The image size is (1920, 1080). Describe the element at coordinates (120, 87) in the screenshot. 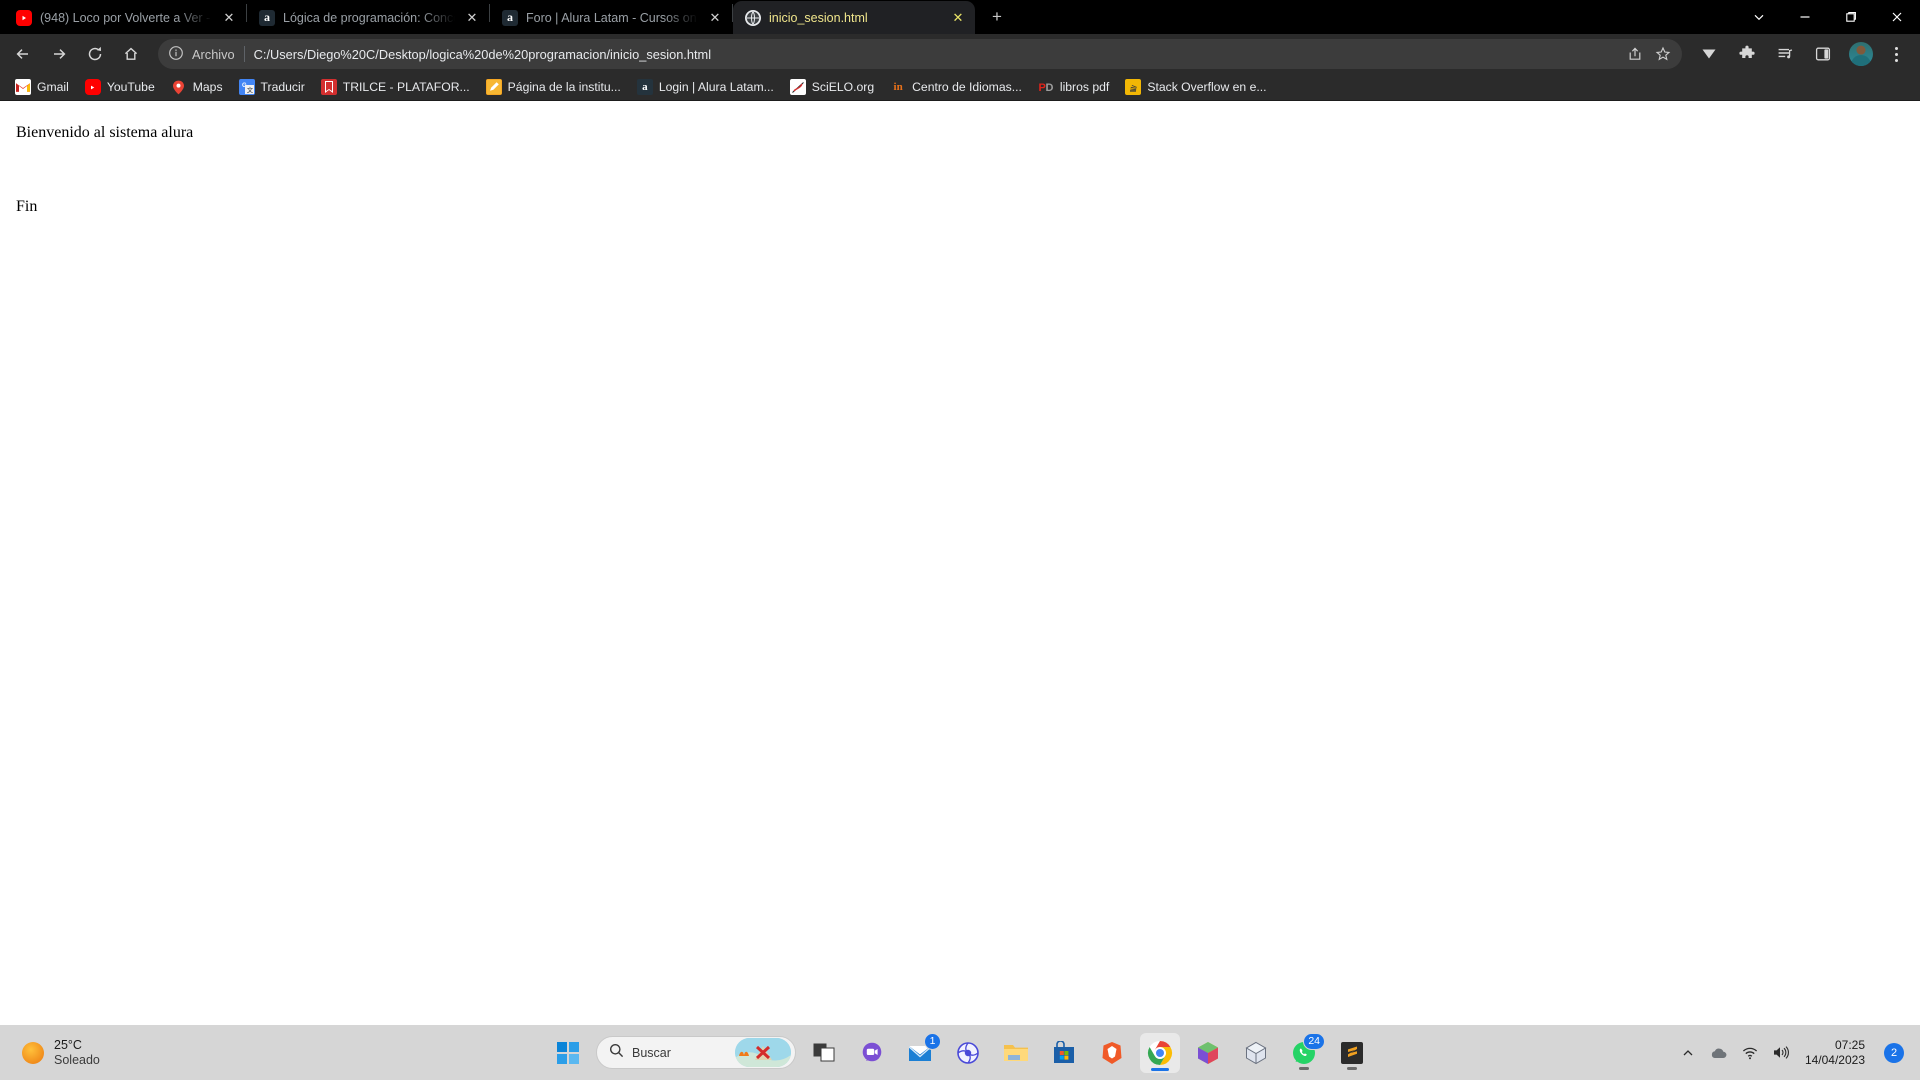

I see `bookmark-youtube: YouTube` at that location.